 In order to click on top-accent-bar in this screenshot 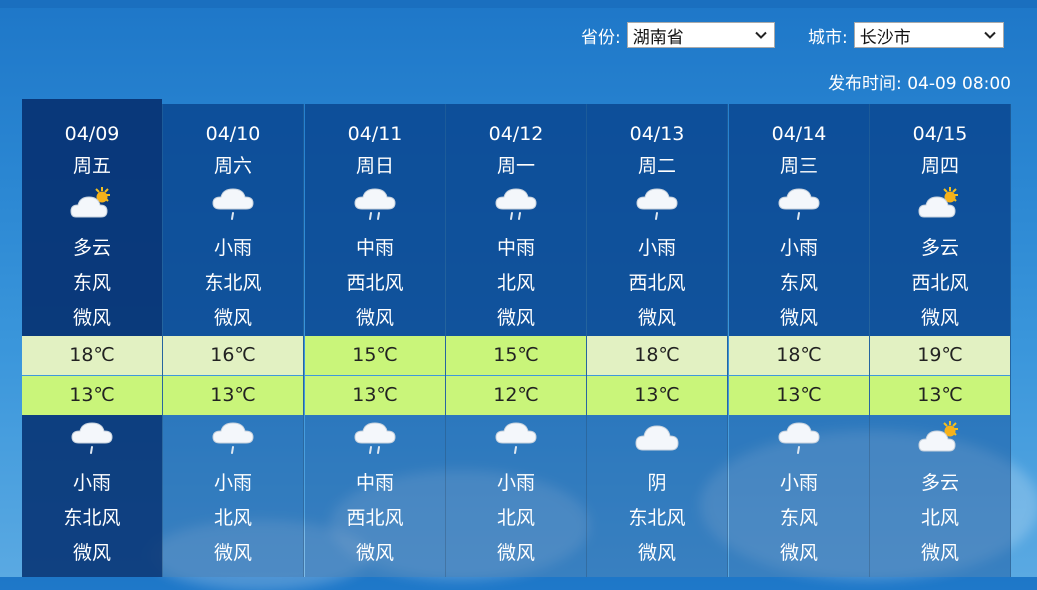, I will do `click(518, 4)`.